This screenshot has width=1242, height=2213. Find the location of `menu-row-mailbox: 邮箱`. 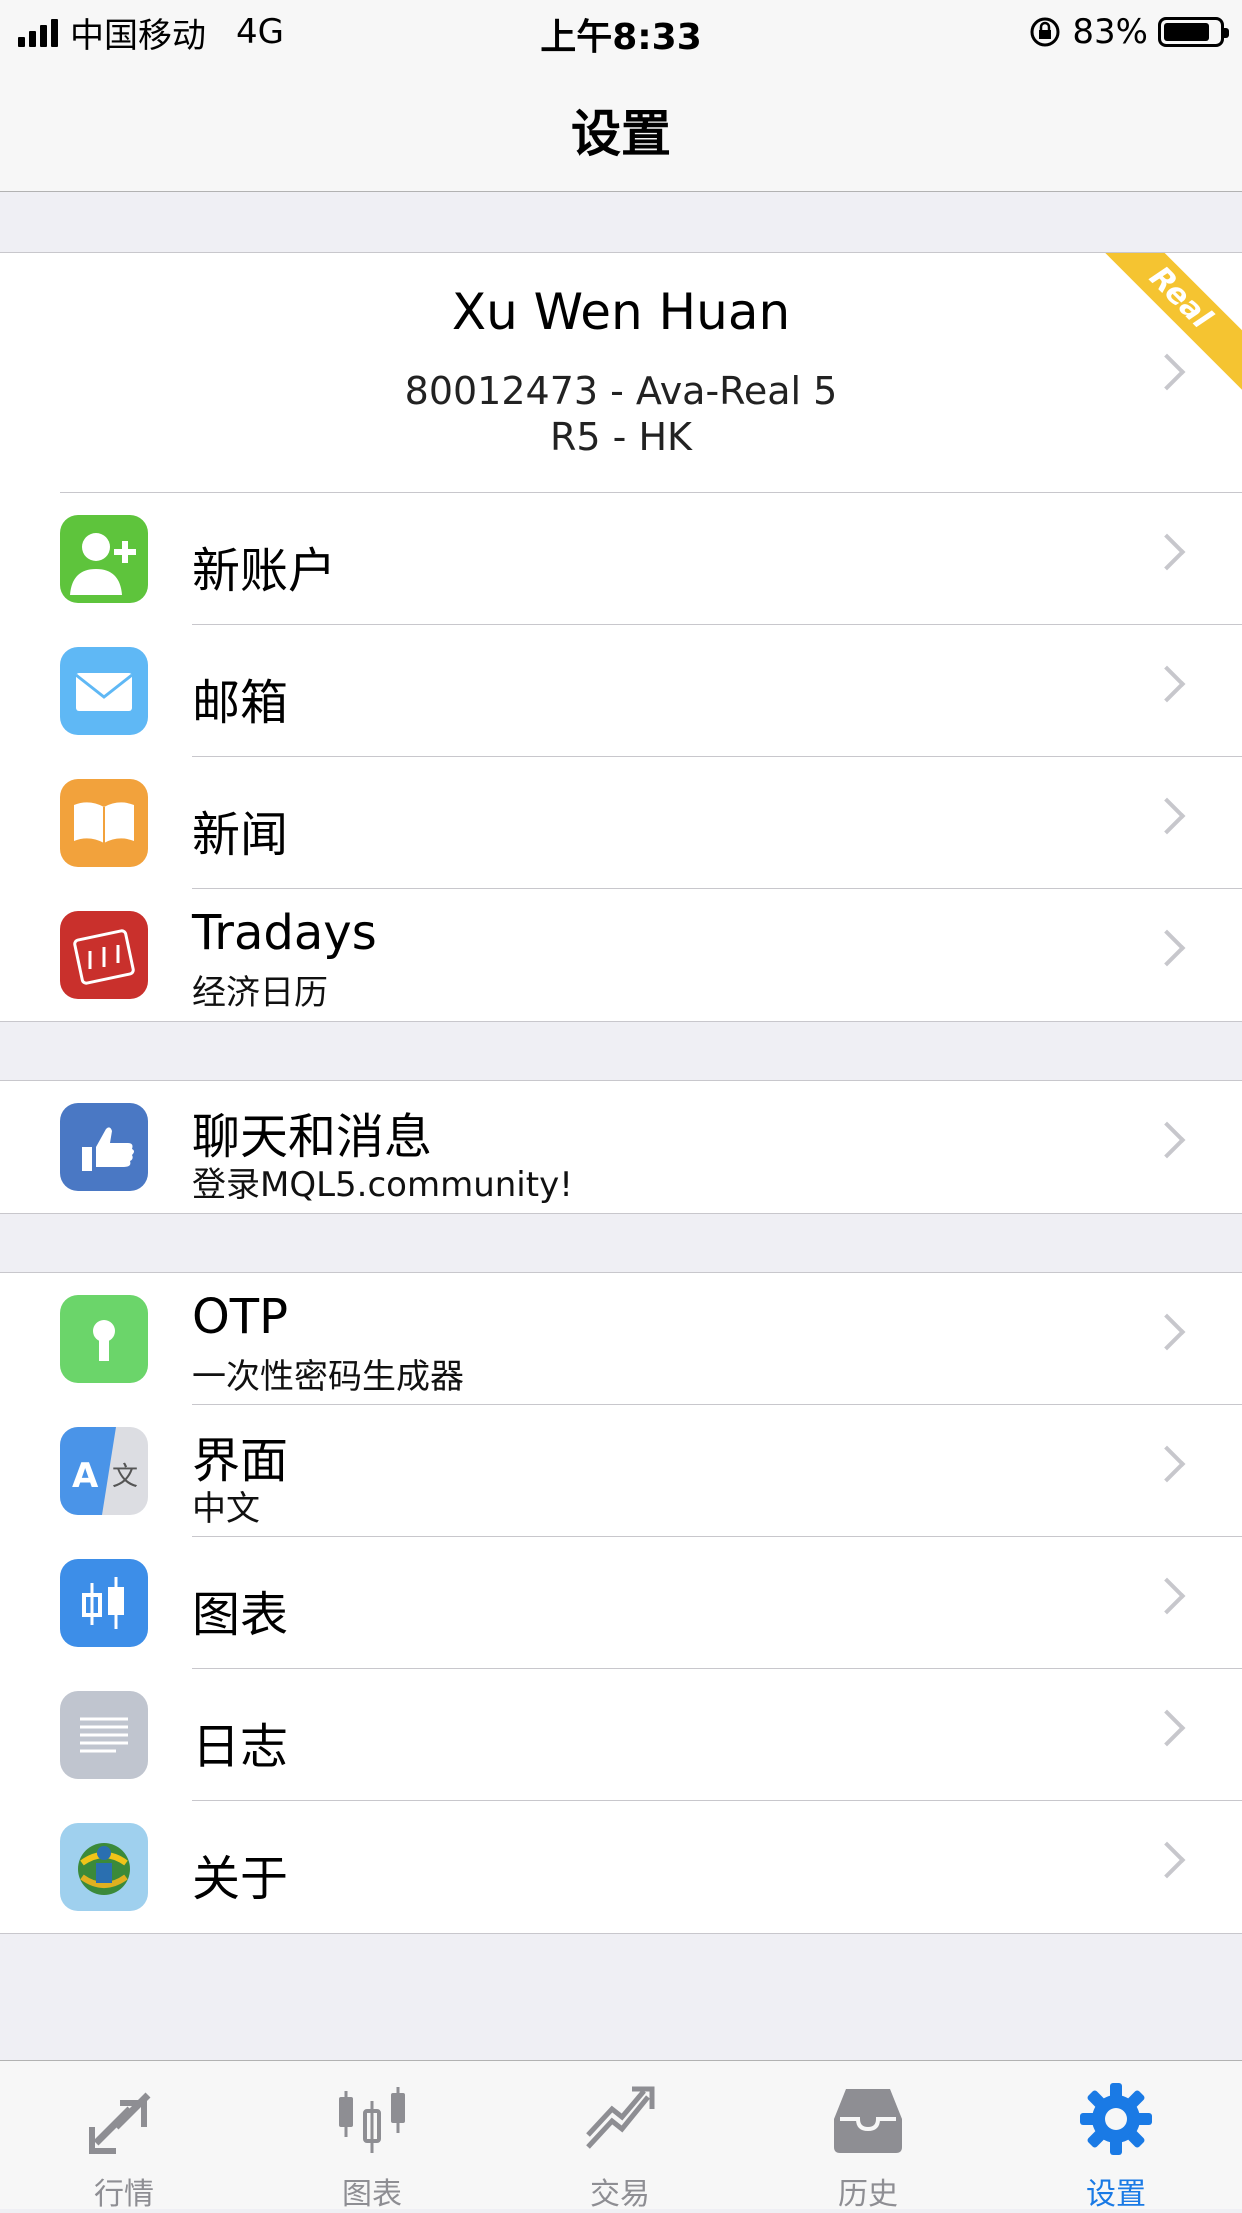

menu-row-mailbox: 邮箱 is located at coordinates (621, 691).